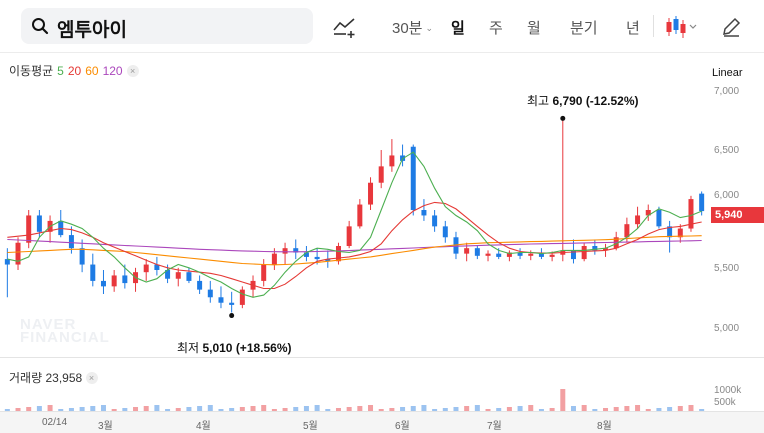 Image resolution: width=764 pixels, height=433 pixels. What do you see at coordinates (234, 348) in the screenshot?
I see `low-annotation: 최저 5,010 (+18.56%)` at bounding box center [234, 348].